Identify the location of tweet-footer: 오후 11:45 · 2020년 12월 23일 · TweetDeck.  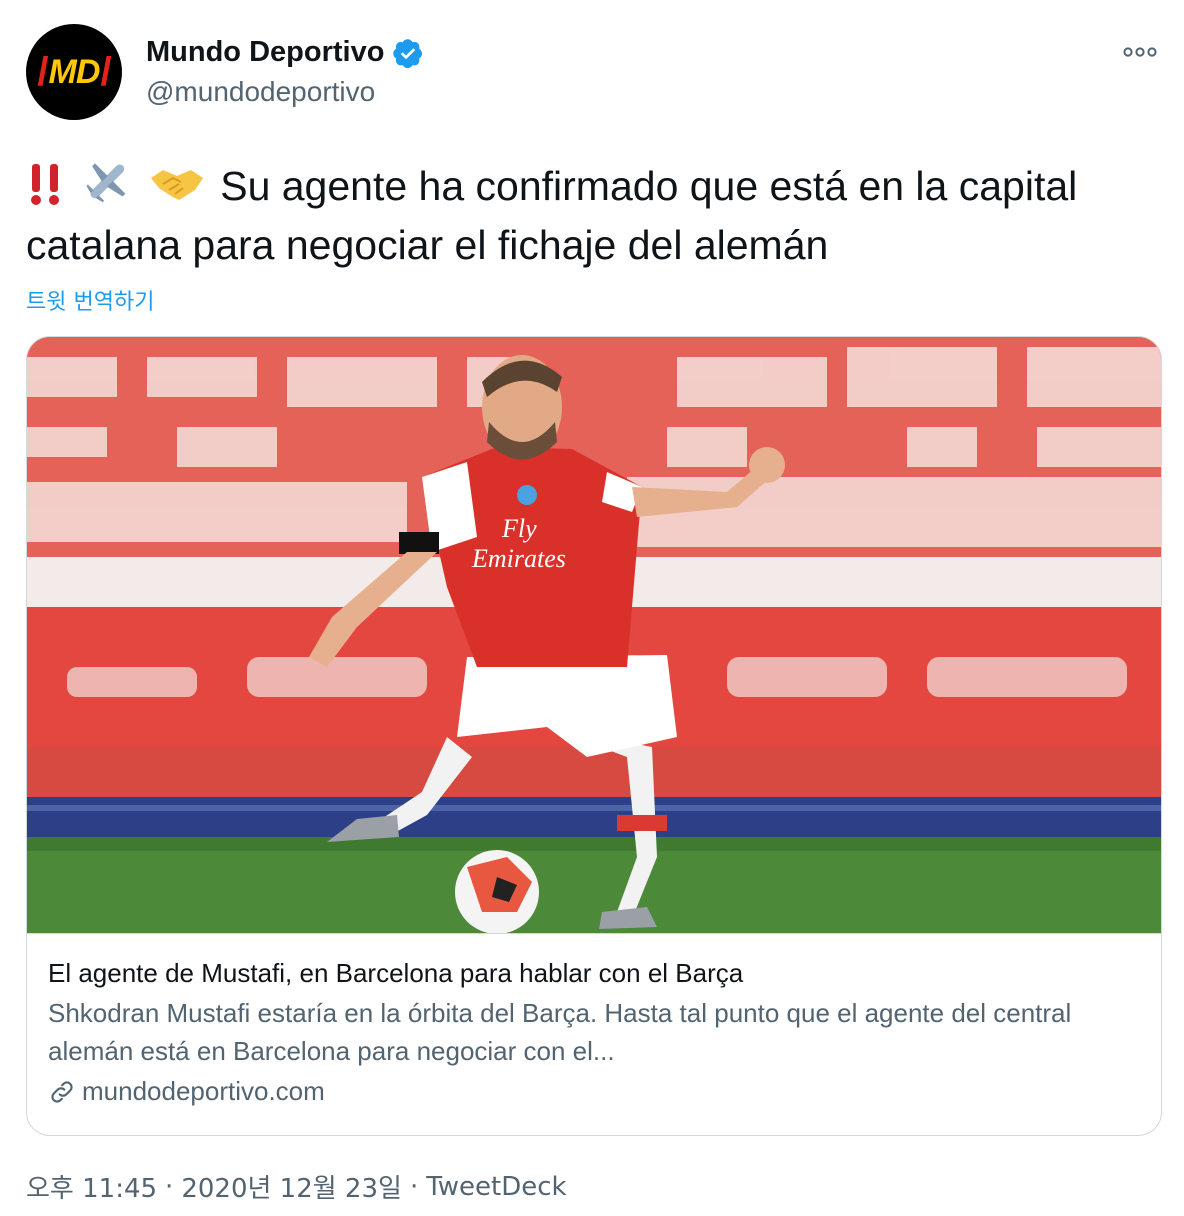
(296, 1186).